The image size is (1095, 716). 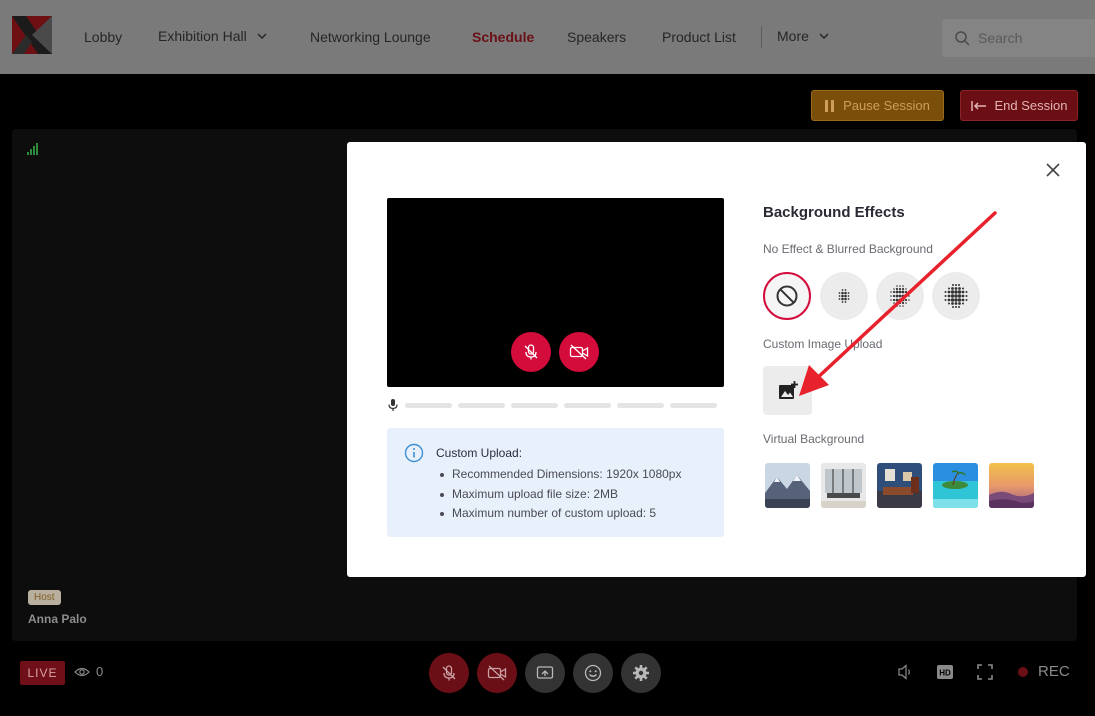 I want to click on emoji-icon, so click(x=593, y=673).